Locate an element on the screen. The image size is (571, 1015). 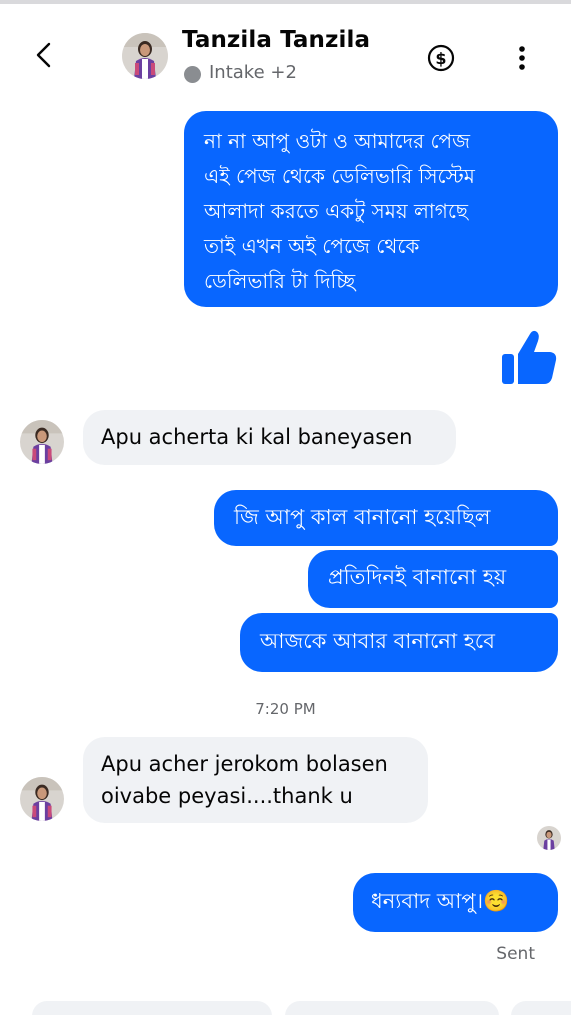
thumbs-up-icon is located at coordinates (529, 357).